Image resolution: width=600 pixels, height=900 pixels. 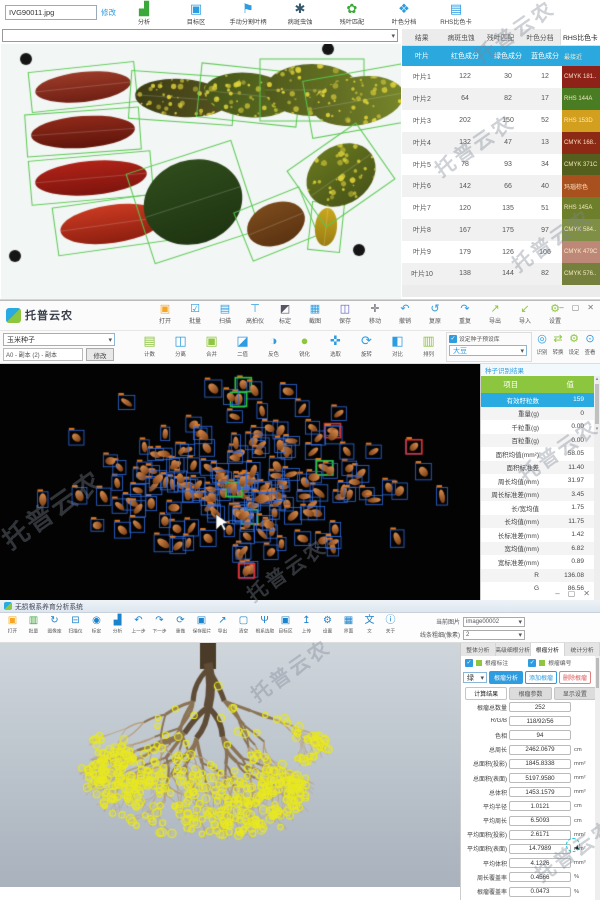 I want to click on interface-button: ▦ 界面, so click(x=348, y=624).